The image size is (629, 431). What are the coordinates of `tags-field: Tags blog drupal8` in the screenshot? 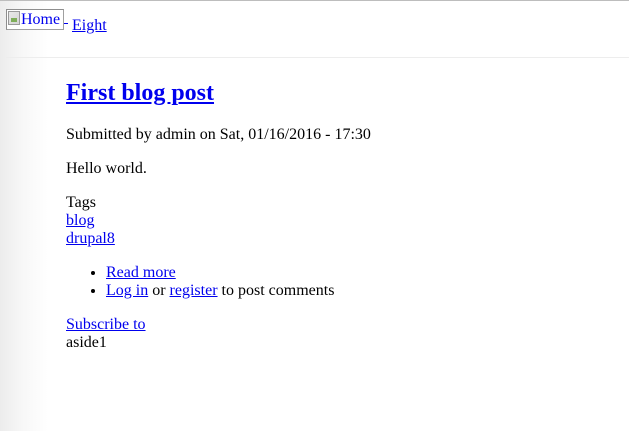 It's located at (90, 221).